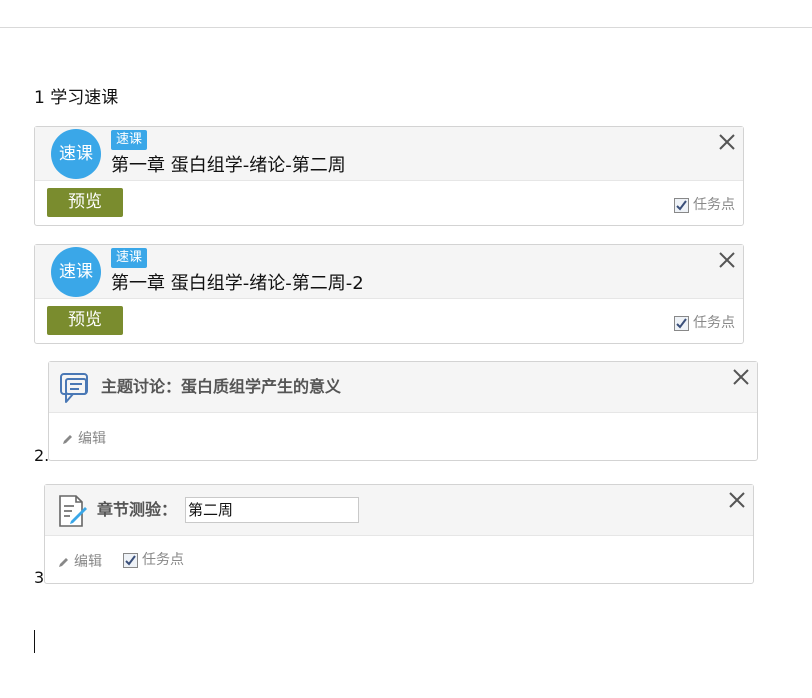 The image size is (812, 698). Describe the element at coordinates (42, 455) in the screenshot. I see `item-number-2: 2.` at that location.